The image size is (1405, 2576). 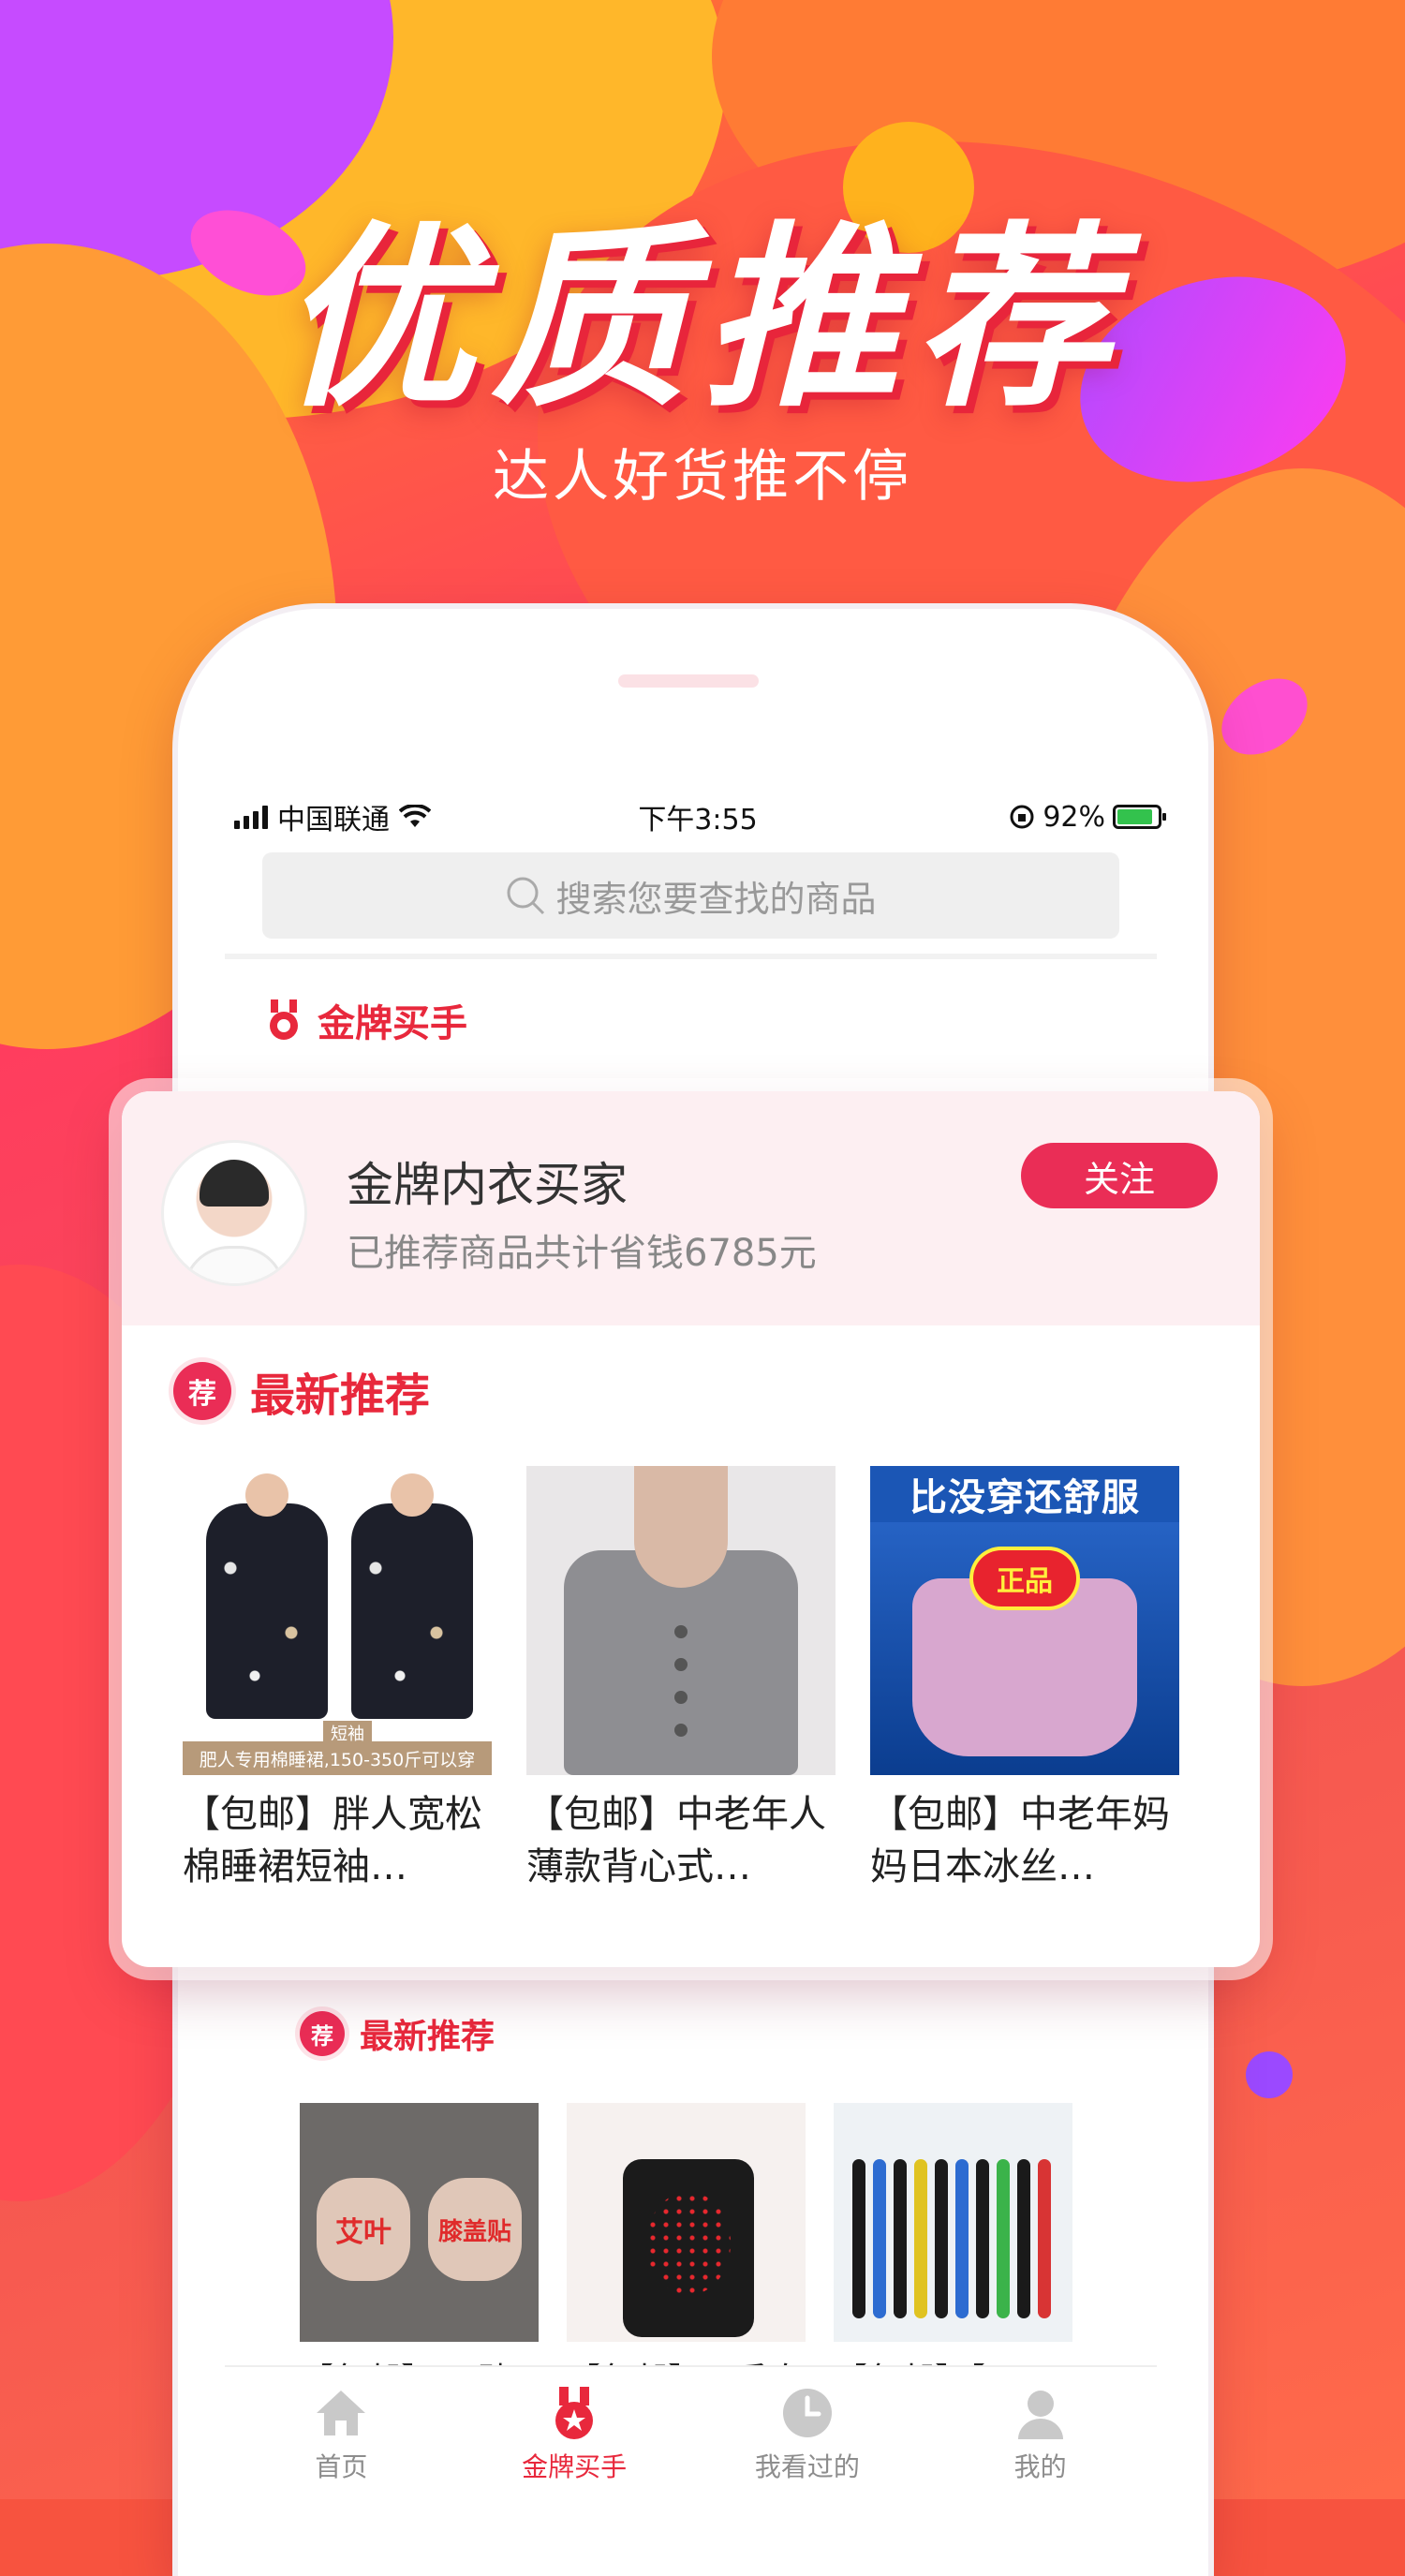 I want to click on product-image: 短袖 肥人专用棉睡裙,150-350斤可以穿, so click(x=337, y=1620).